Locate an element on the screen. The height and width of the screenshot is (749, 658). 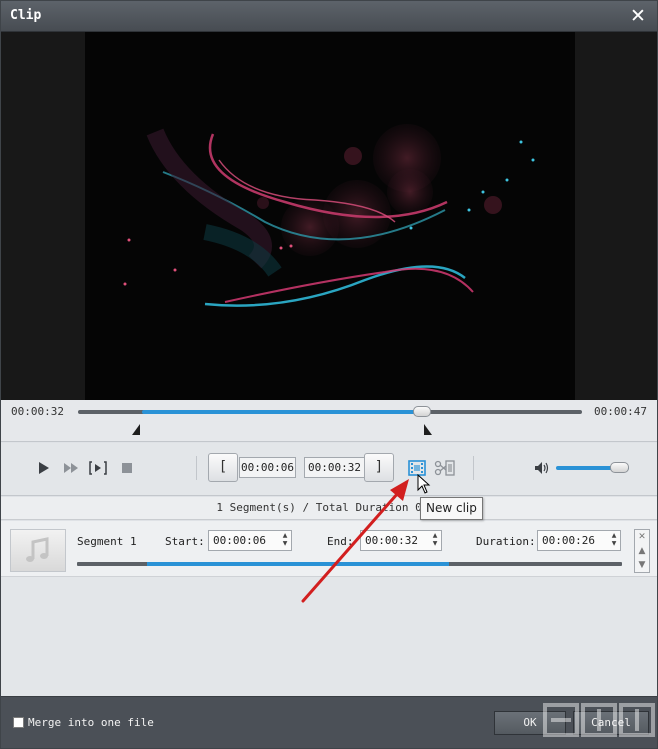
dialog-footer: Merge into one file OK Cancel is located at coordinates (329, 722).